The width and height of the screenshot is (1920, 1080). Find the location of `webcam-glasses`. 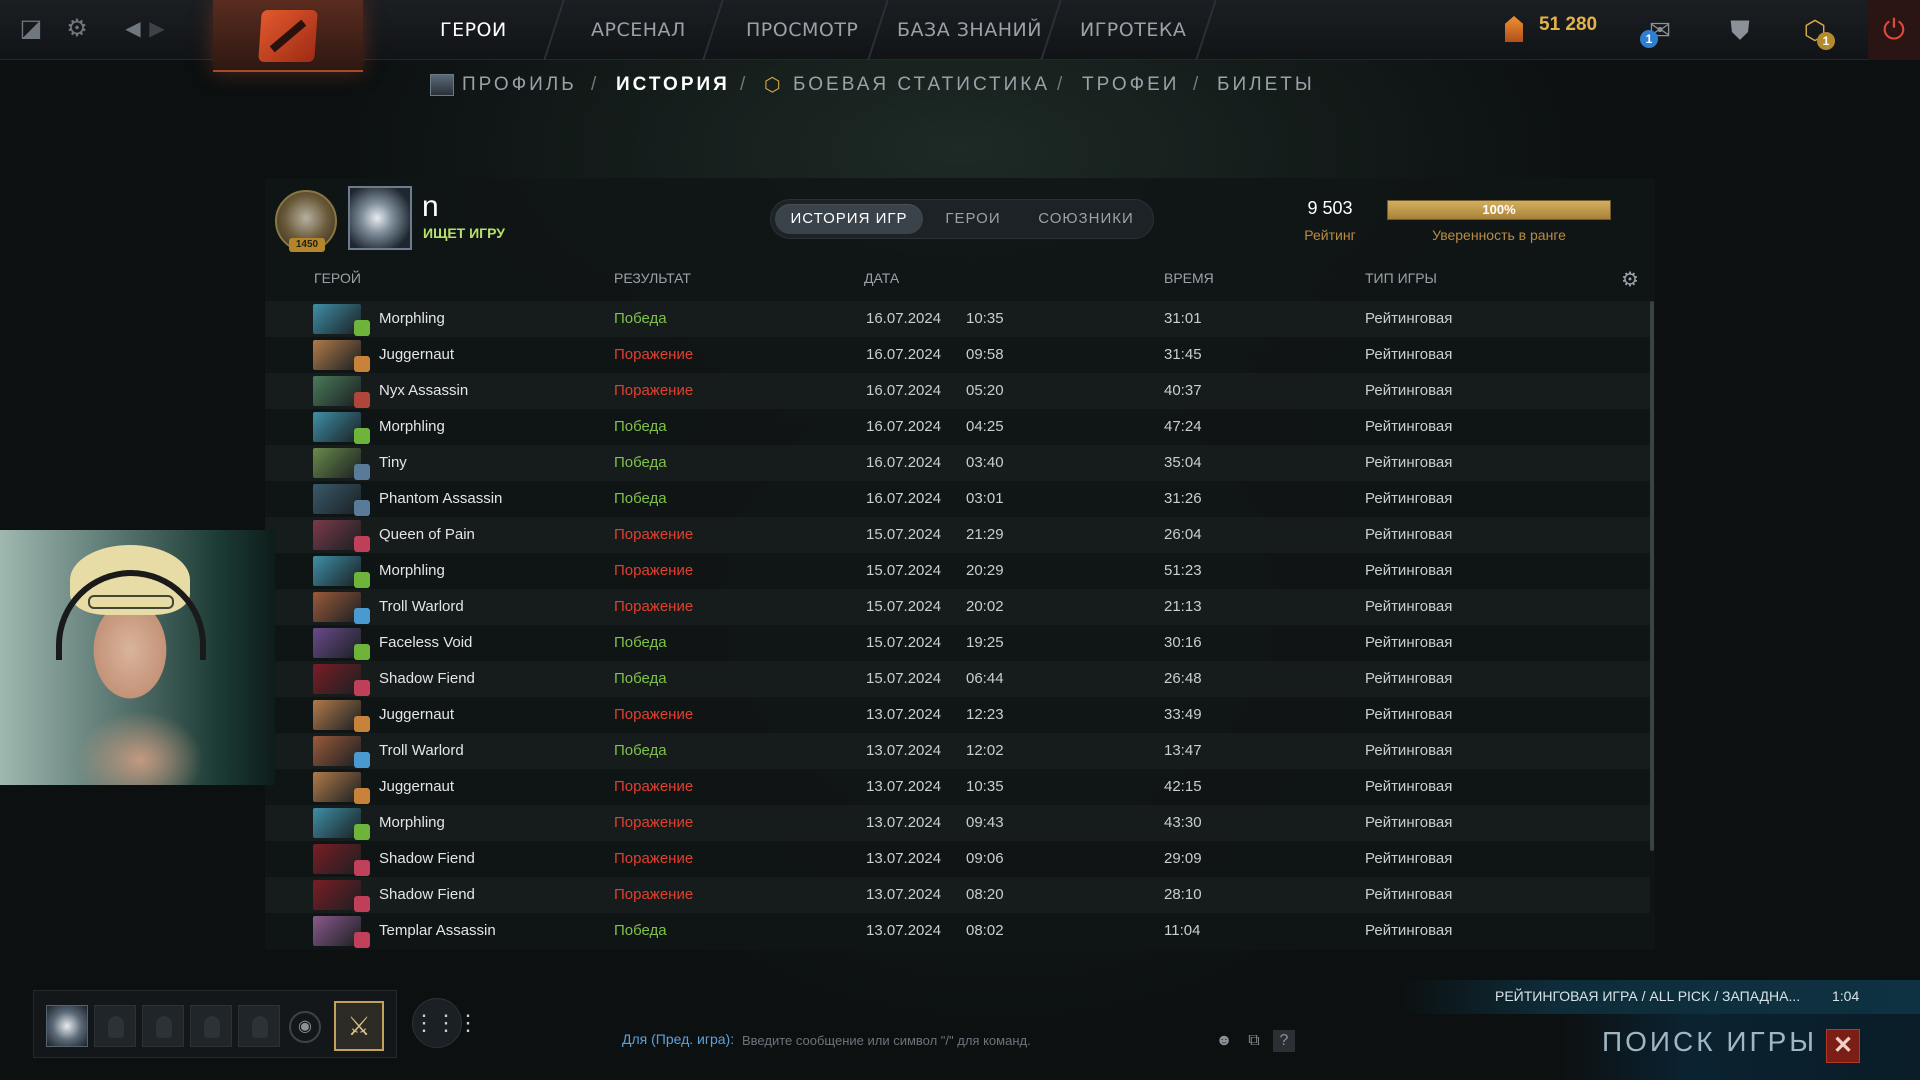

webcam-glasses is located at coordinates (131, 602).